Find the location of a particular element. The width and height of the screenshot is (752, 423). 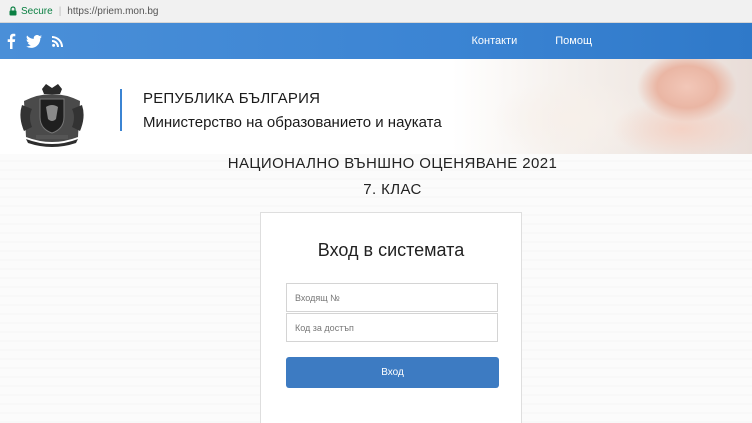

facebook-icon is located at coordinates (11, 41).